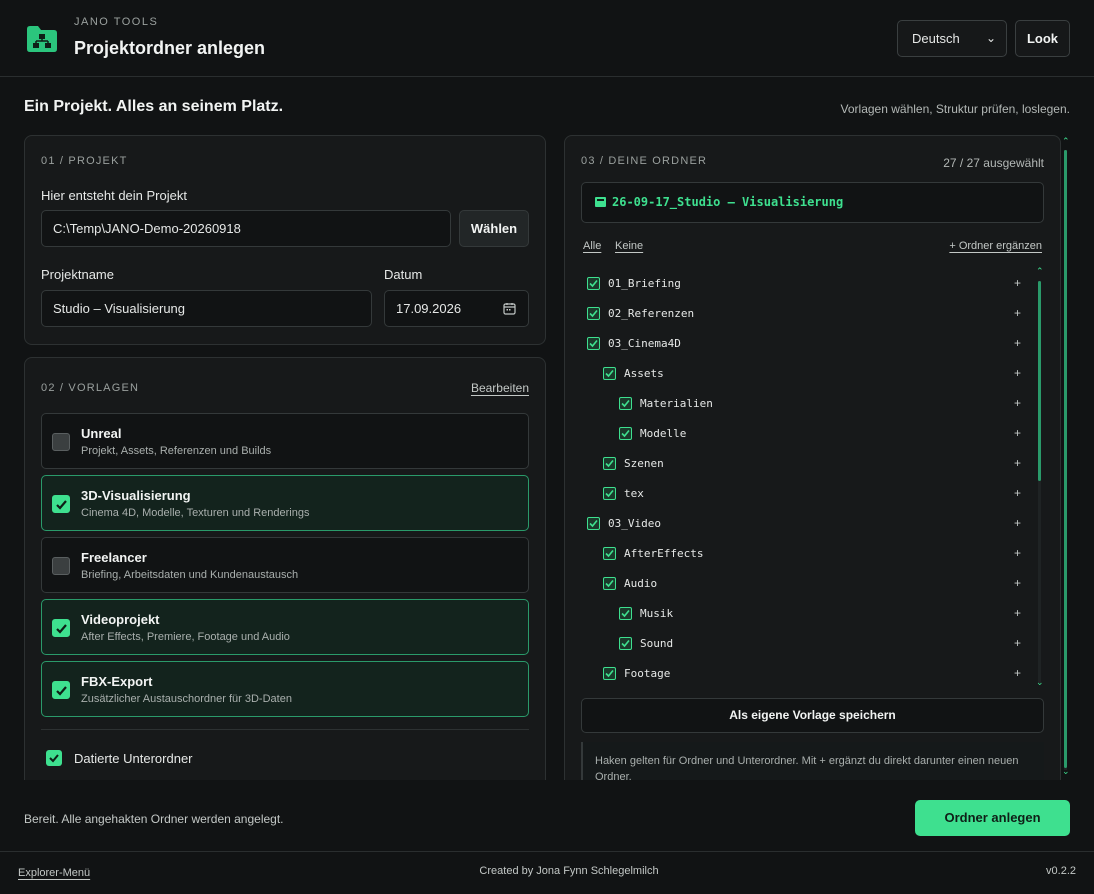 This screenshot has width=1094, height=894. I want to click on template-name: FBX-Export, so click(117, 681).